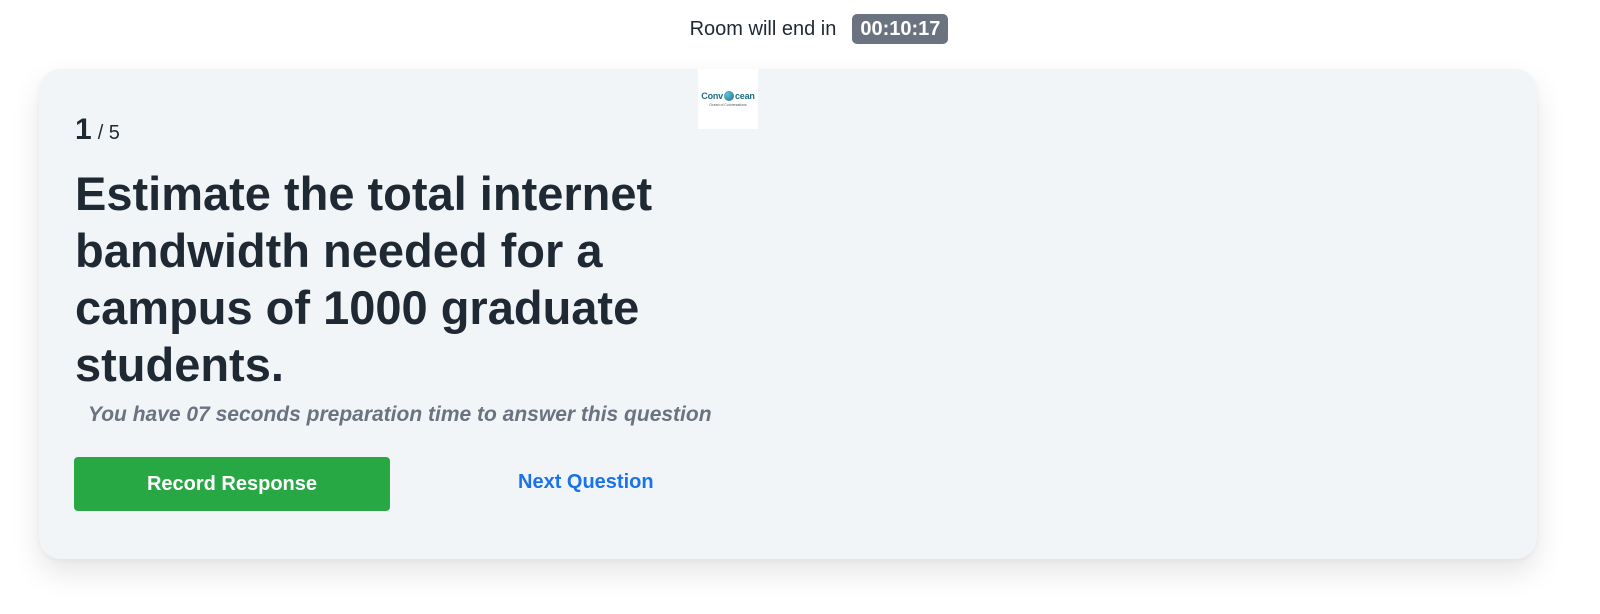  I want to click on room-timer-label: Room will end in, so click(763, 28).